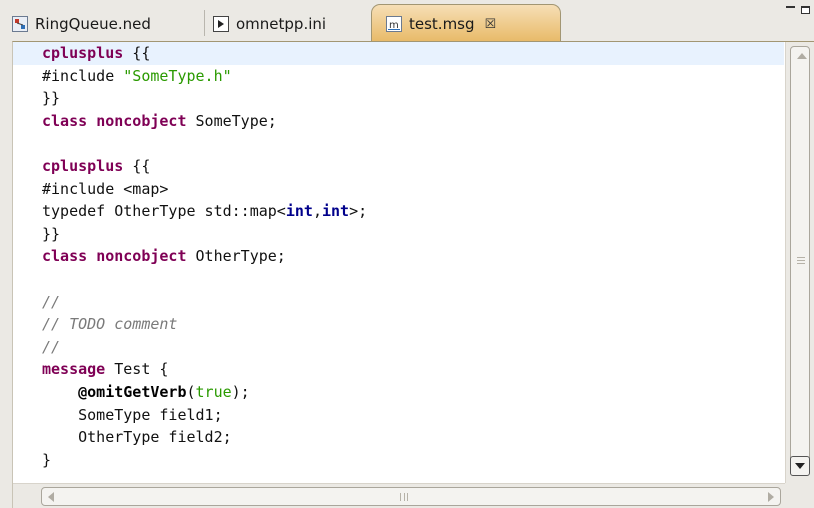  I want to click on tab-ringqueue-ned: RingQueue.ned, so click(107, 23).